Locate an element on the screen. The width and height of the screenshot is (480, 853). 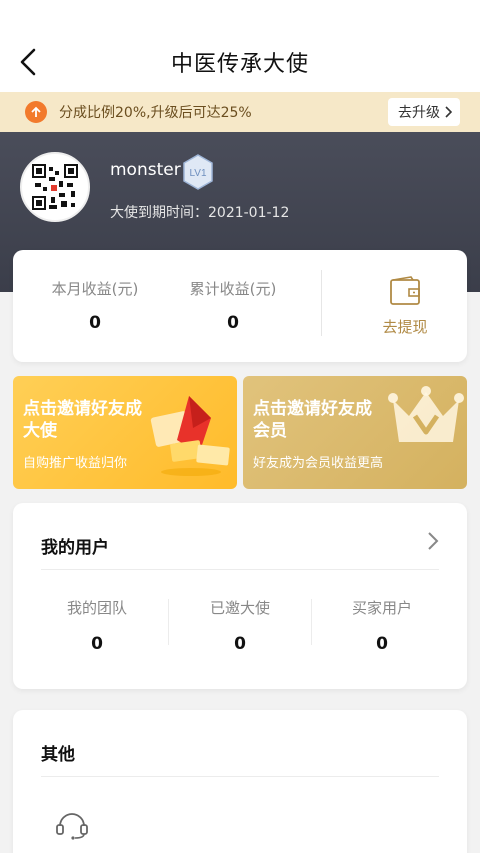
qr-code-avatar-icon is located at coordinates (55, 187).